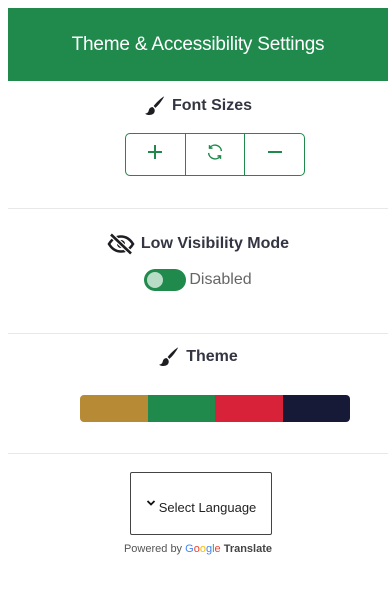 The image size is (388, 608). I want to click on minus-icon, so click(275, 154).